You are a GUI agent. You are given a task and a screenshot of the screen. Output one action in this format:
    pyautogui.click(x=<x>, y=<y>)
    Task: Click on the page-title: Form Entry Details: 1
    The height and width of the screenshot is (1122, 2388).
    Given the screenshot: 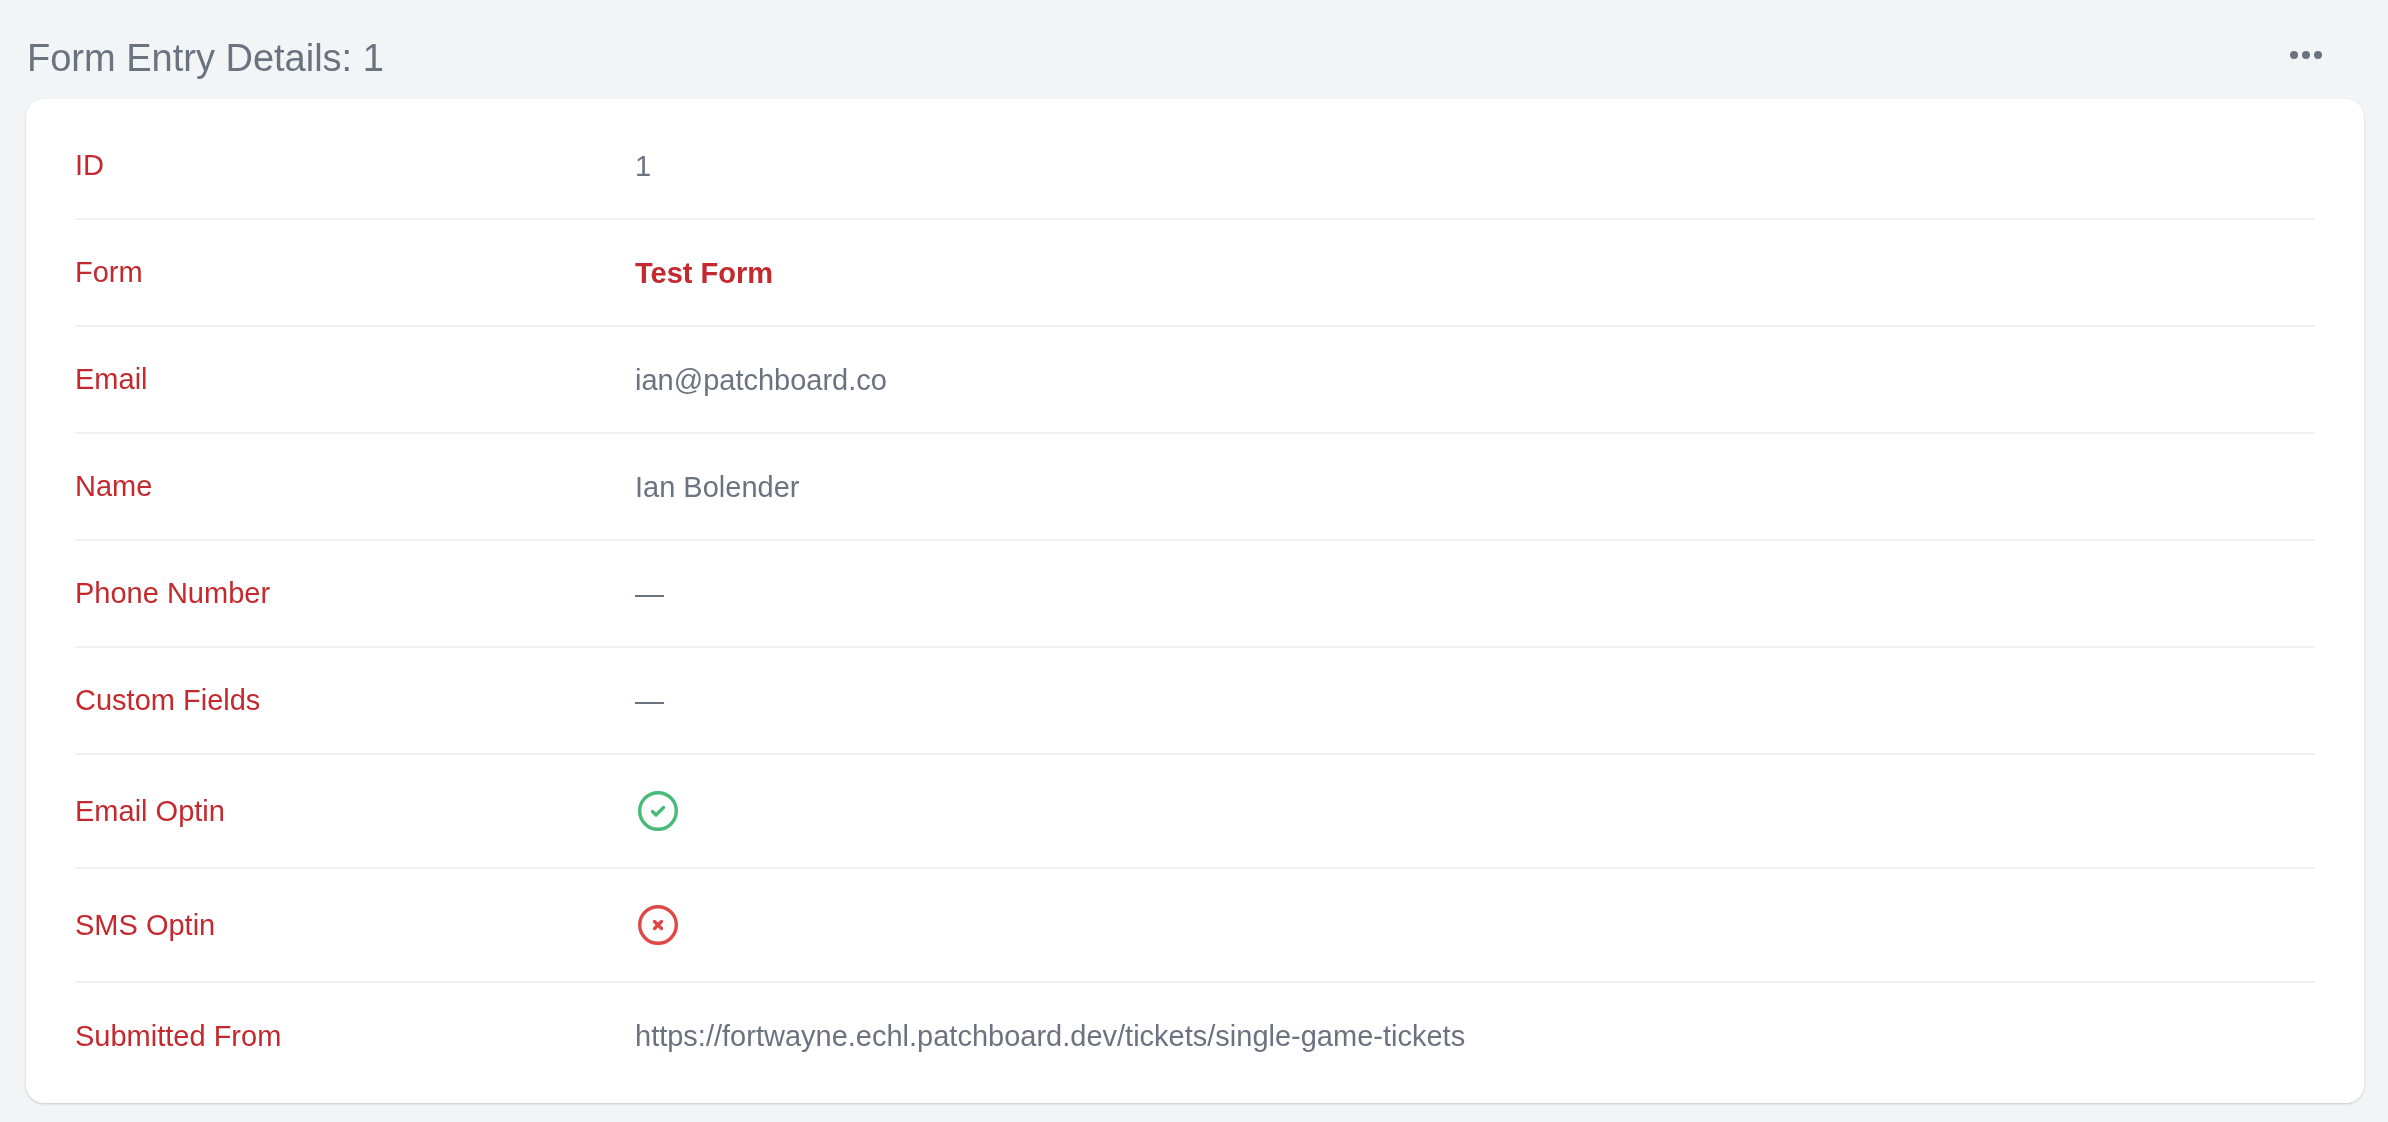 What is the action you would take?
    pyautogui.click(x=205, y=58)
    